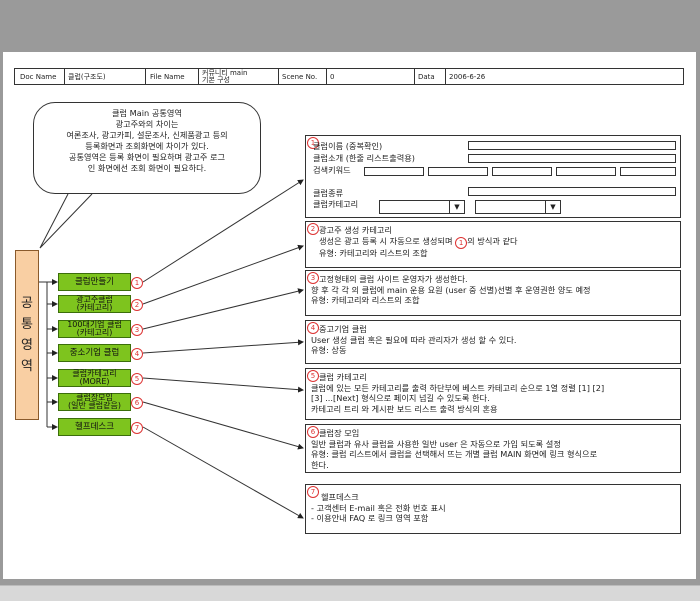 This screenshot has height=601, width=700. What do you see at coordinates (332, 170) in the screenshot?
I see `search-keyword-label: 검색키워드` at bounding box center [332, 170].